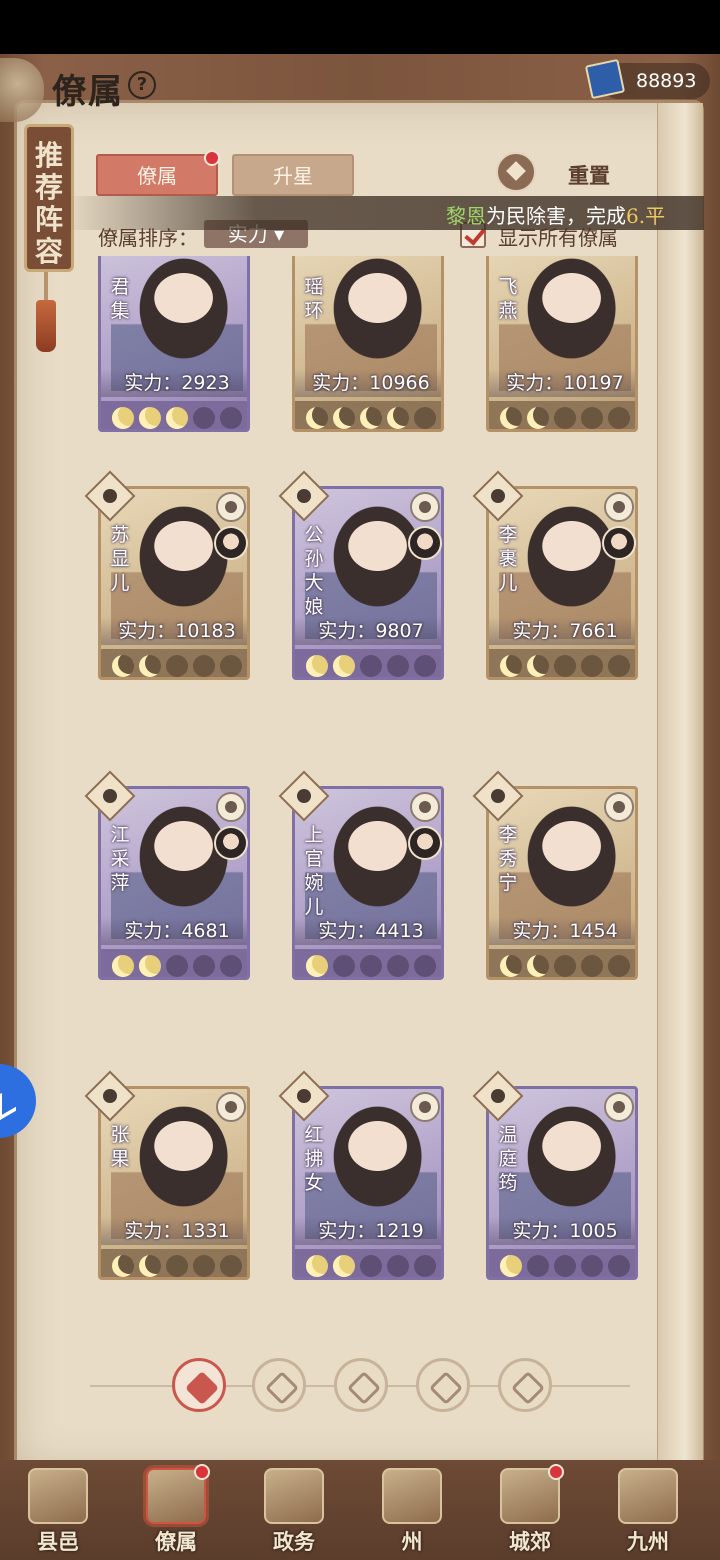 This screenshot has width=720, height=1560. I want to click on subordinate-card: 上官婉儿 实力：4413, so click(361, 875).